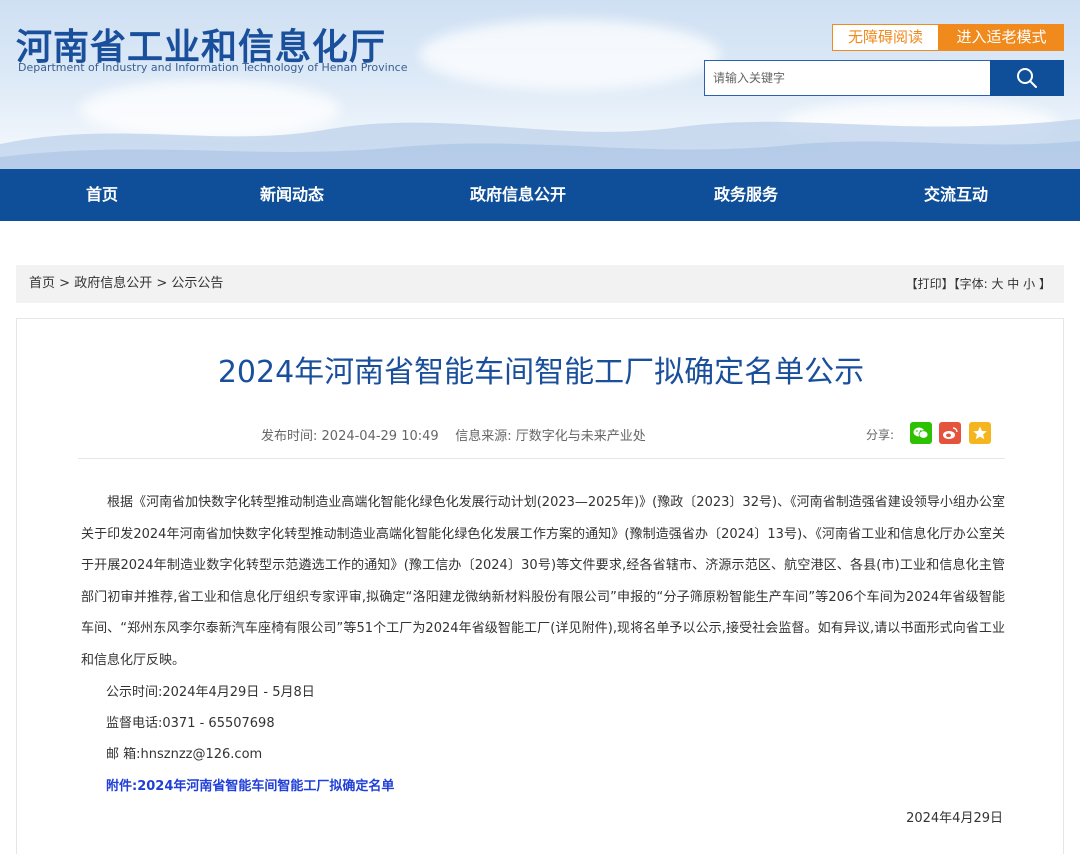  What do you see at coordinates (190, 723) in the screenshot?
I see `supervision-phone: 监督电话:0371 - 65507698` at bounding box center [190, 723].